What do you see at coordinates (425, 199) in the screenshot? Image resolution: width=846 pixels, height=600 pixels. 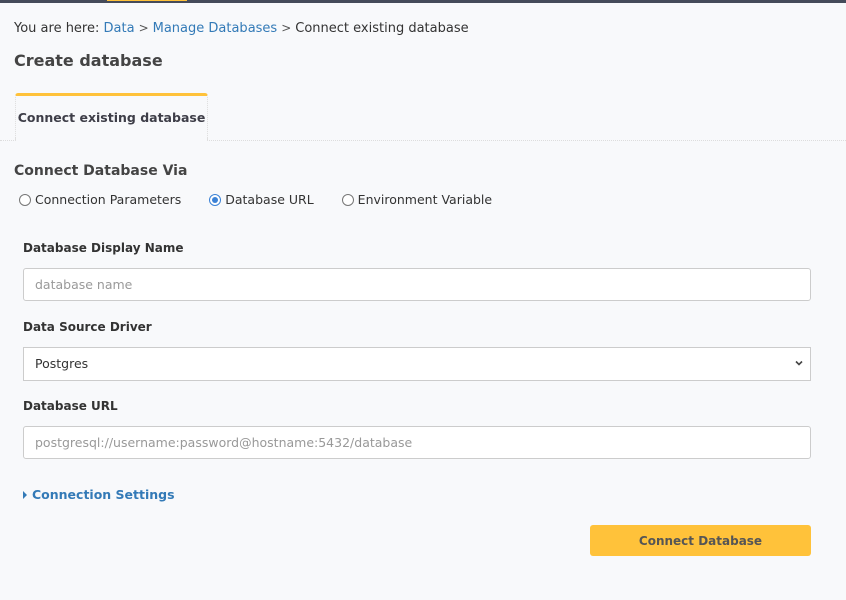 I see `radio-label: Environment Variable` at bounding box center [425, 199].